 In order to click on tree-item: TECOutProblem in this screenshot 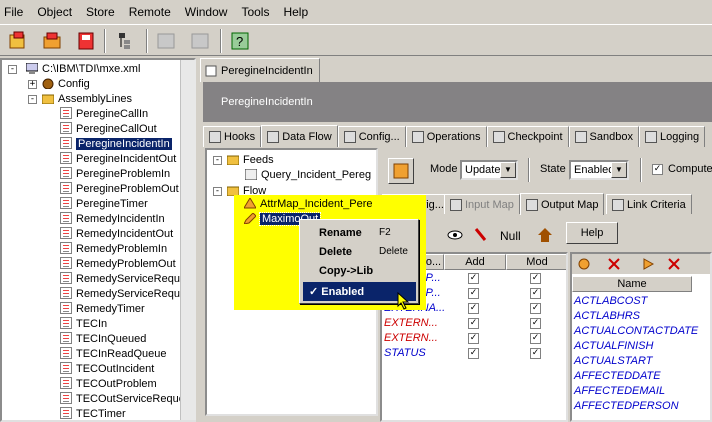, I will do `click(108, 384)`.